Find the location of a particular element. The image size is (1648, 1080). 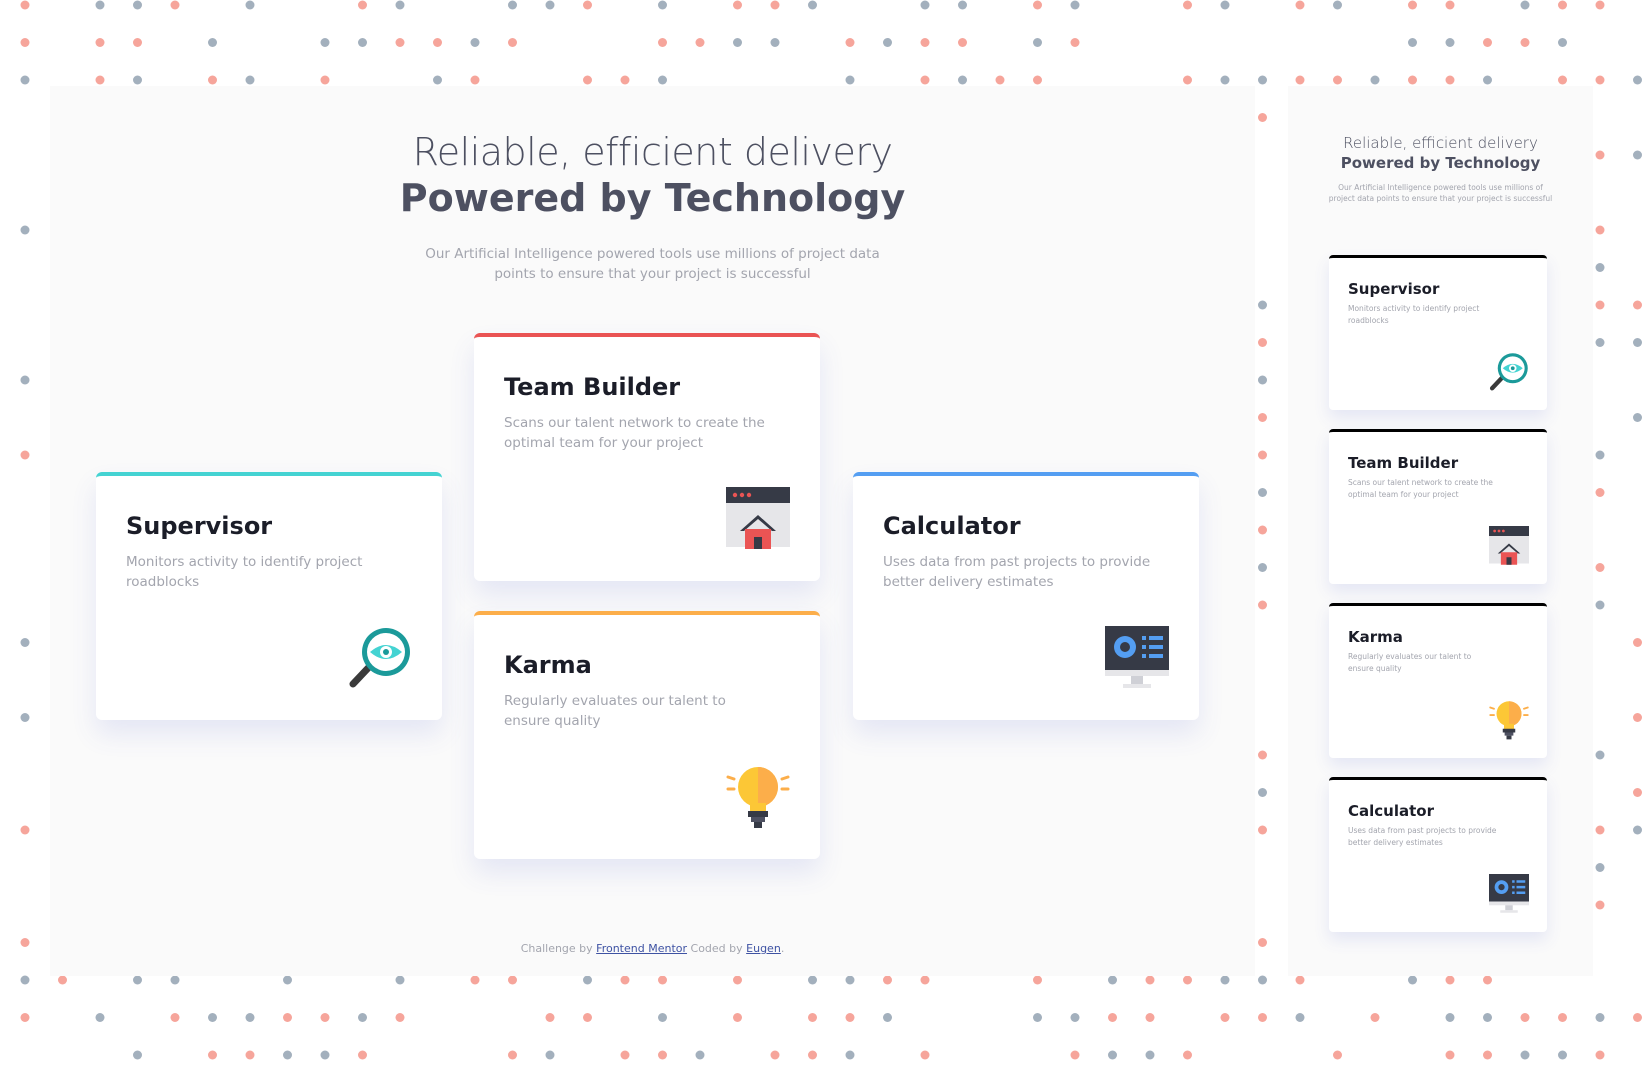

card-title: Karma is located at coordinates (1375, 637).